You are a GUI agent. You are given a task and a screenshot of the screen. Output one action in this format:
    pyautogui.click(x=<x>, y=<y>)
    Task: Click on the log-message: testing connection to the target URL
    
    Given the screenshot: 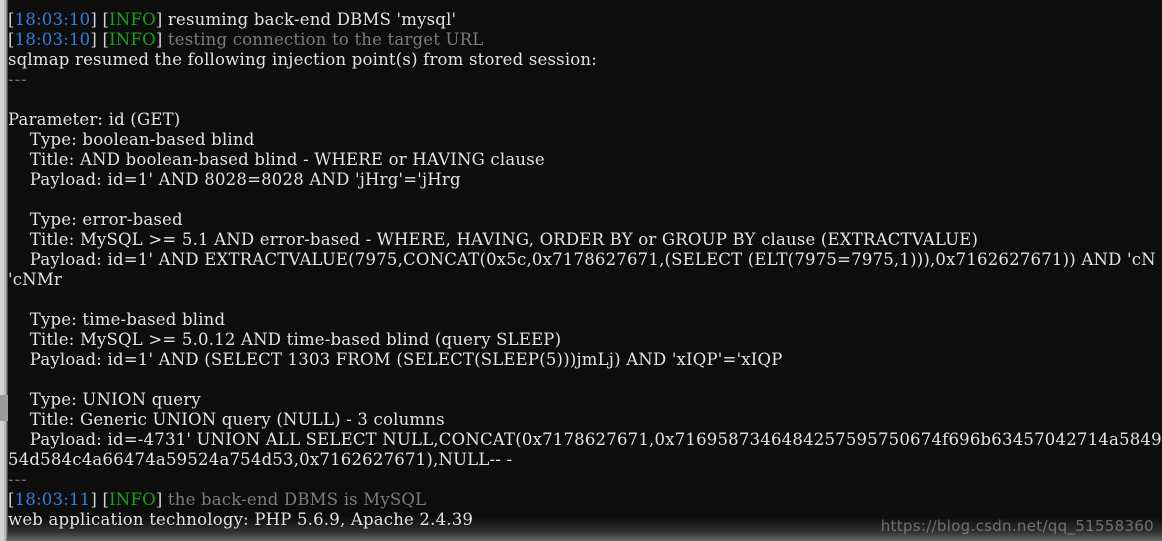 What is the action you would take?
    pyautogui.click(x=323, y=39)
    